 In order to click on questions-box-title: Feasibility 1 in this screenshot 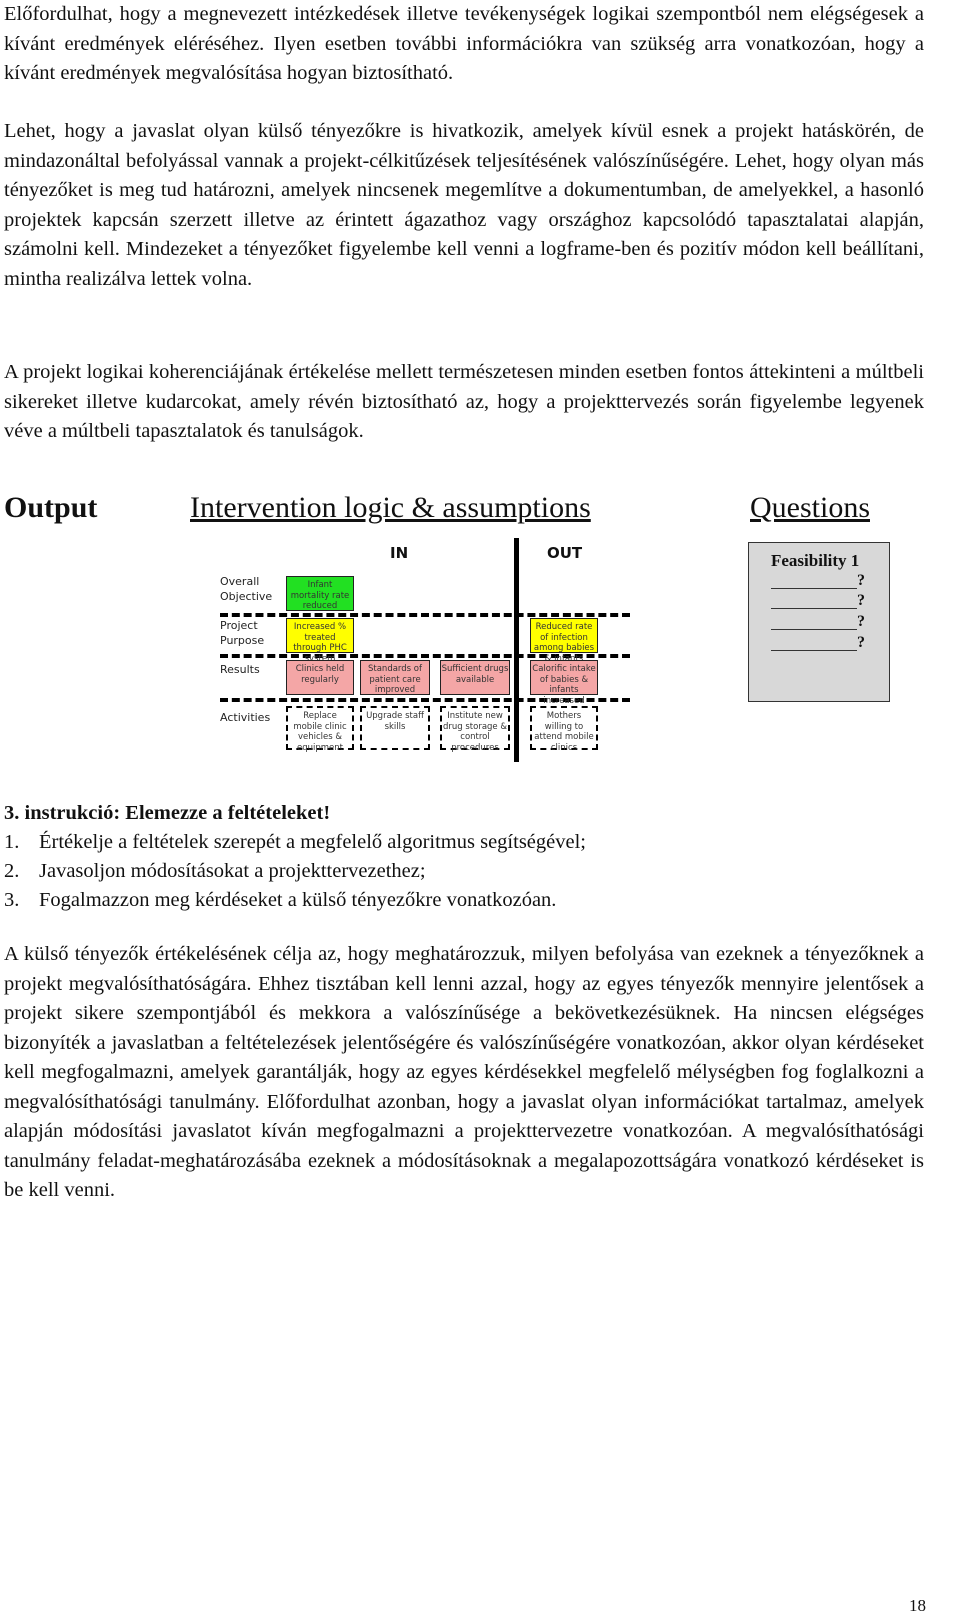, I will do `click(815, 560)`.